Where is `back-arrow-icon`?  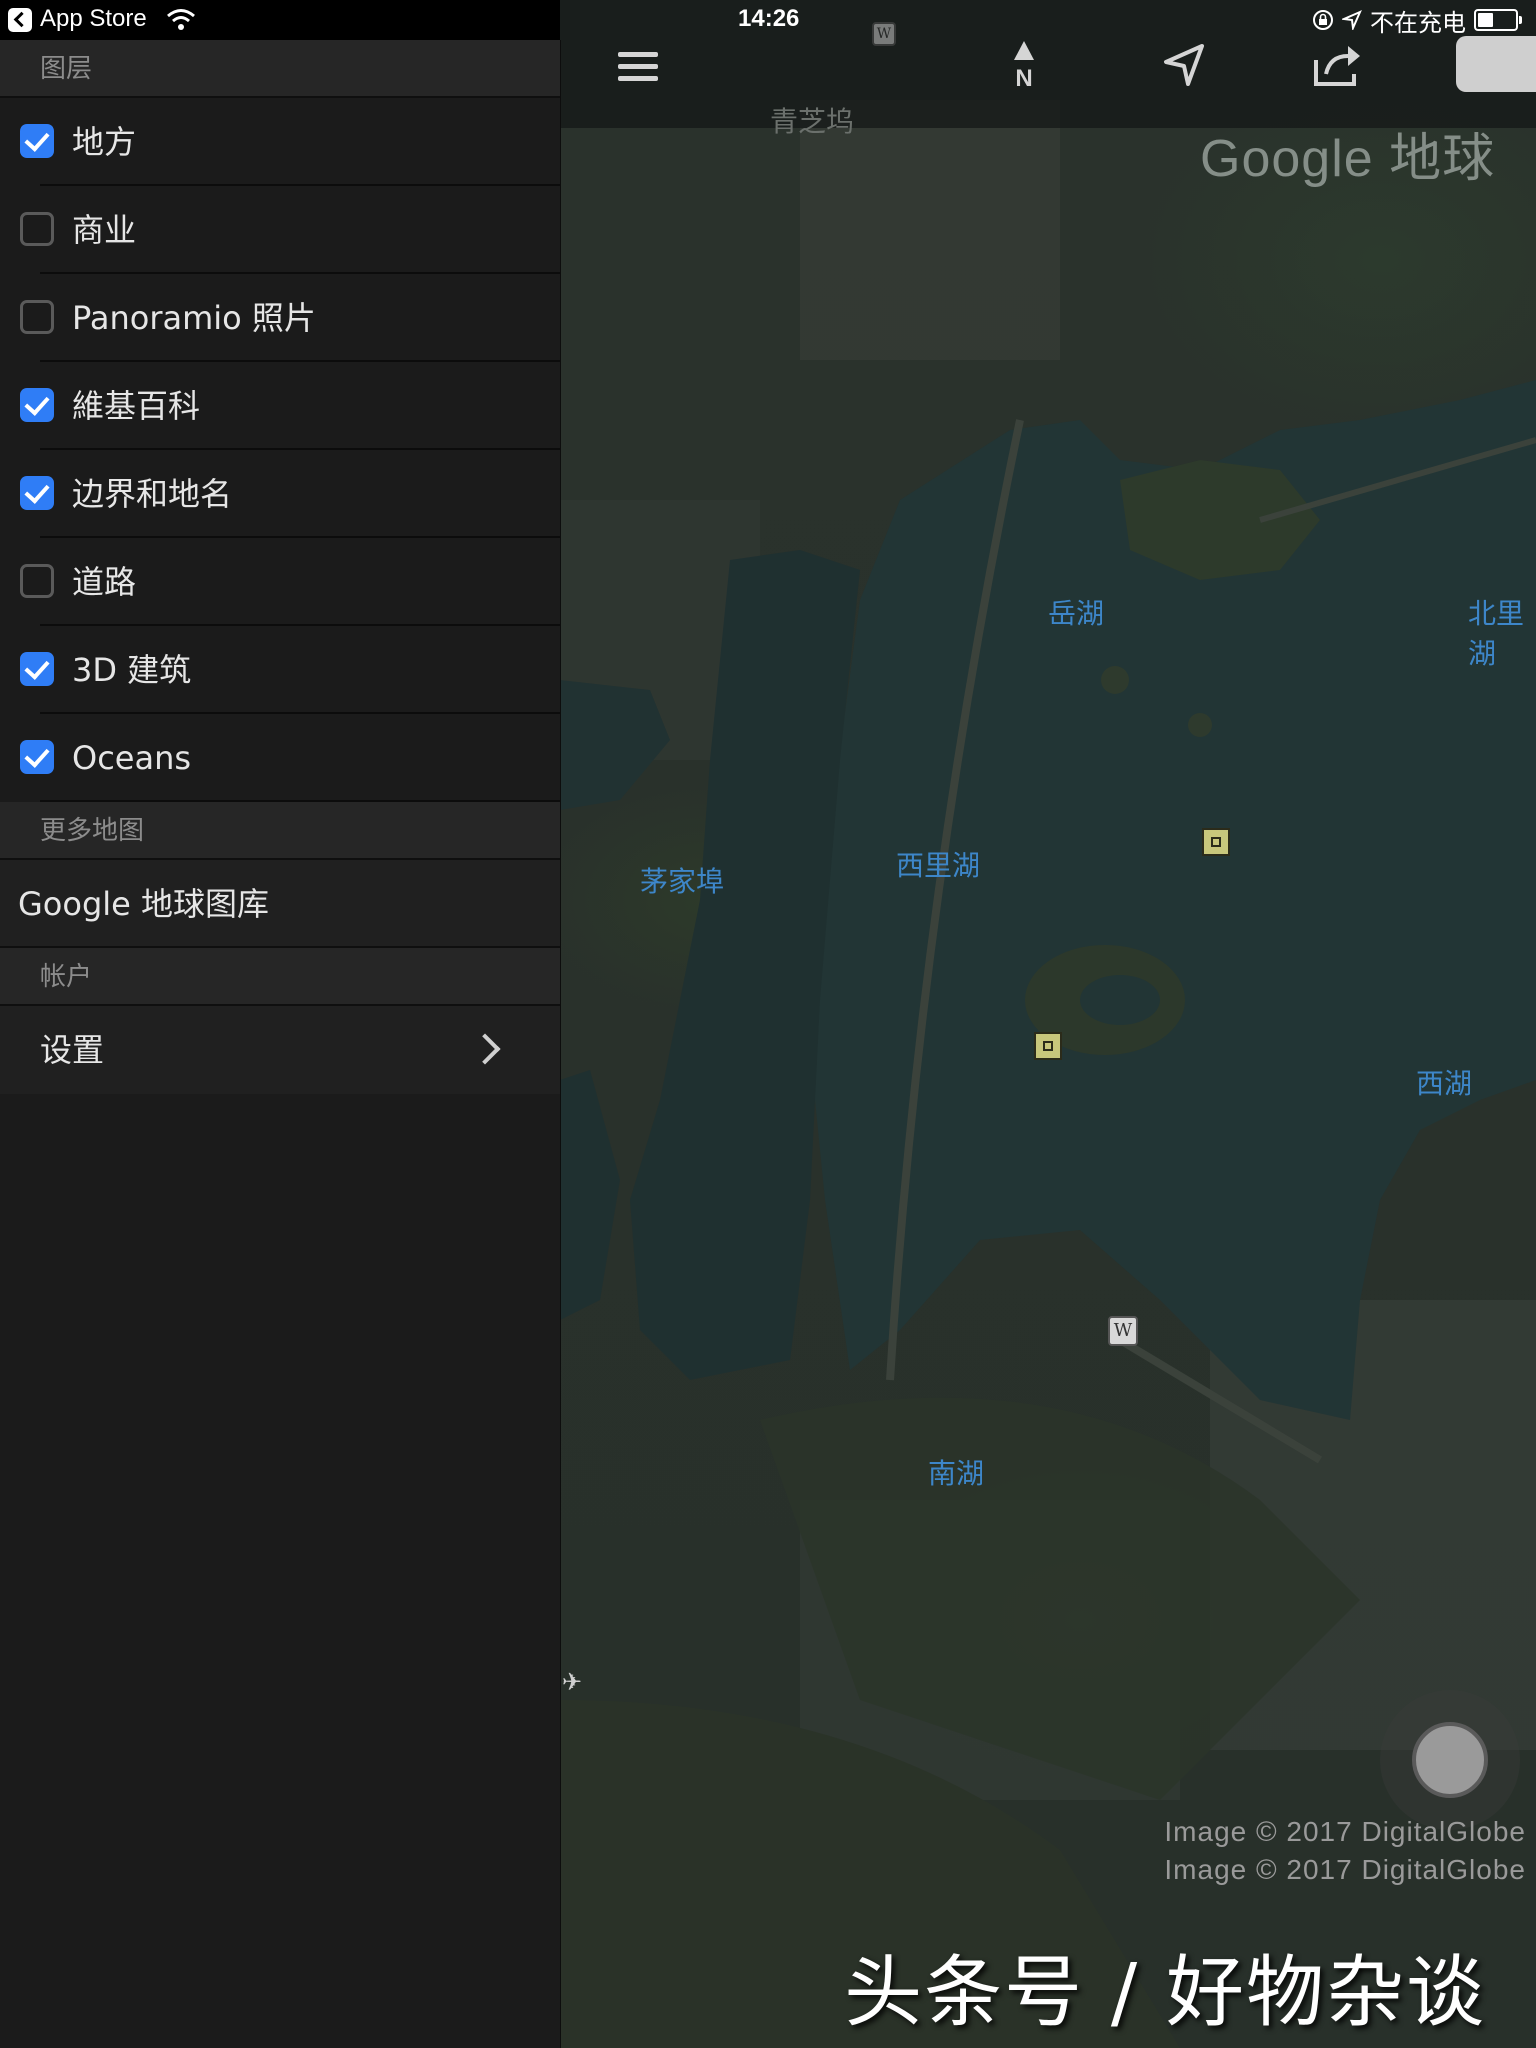
back-arrow-icon is located at coordinates (20, 20).